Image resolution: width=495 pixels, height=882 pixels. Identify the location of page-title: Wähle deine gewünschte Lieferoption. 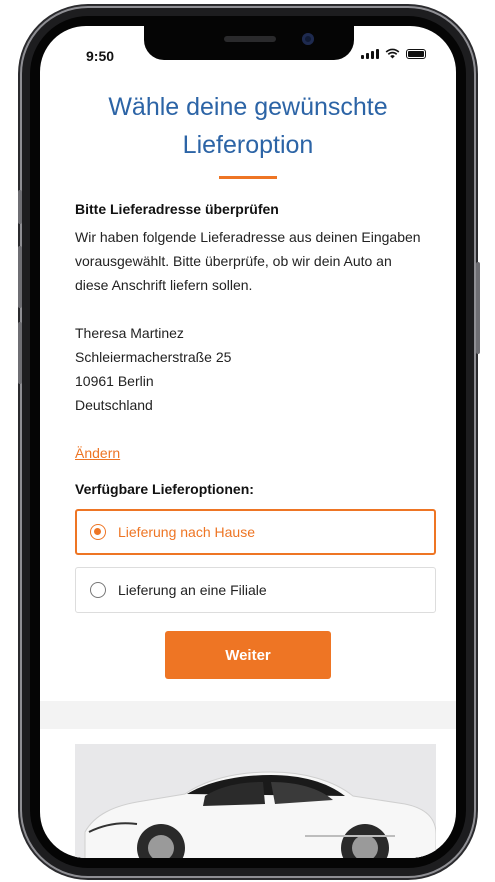
(248, 126).